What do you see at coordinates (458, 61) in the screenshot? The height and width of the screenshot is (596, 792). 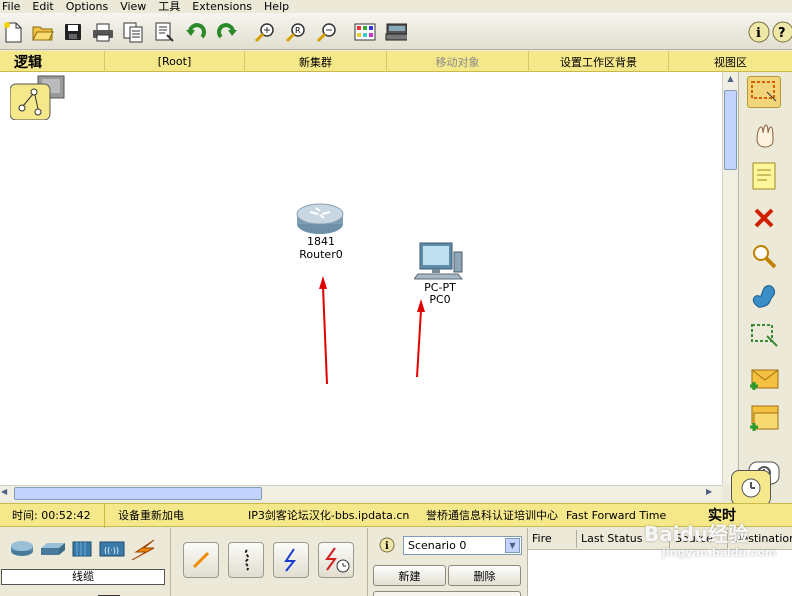 I see `move-object-button: 移动对象` at bounding box center [458, 61].